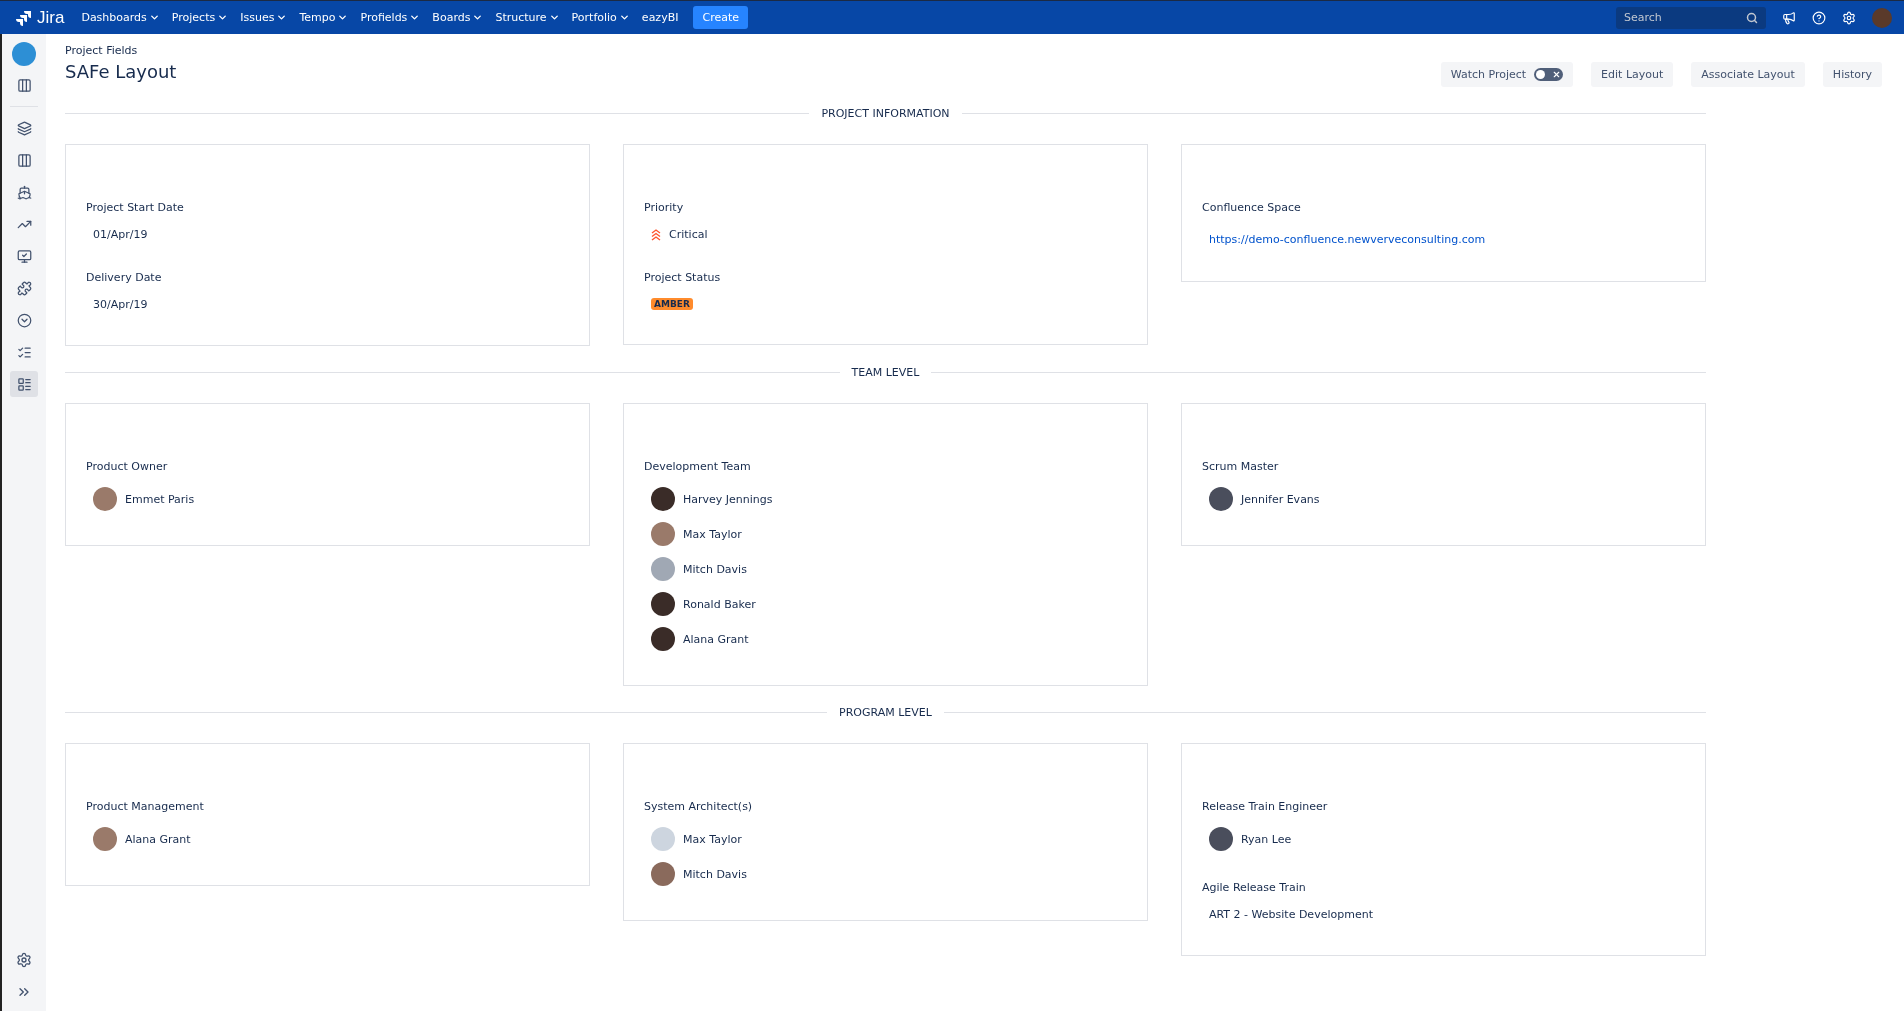 The image size is (1904, 1011). I want to click on create-button: Create, so click(720, 17).